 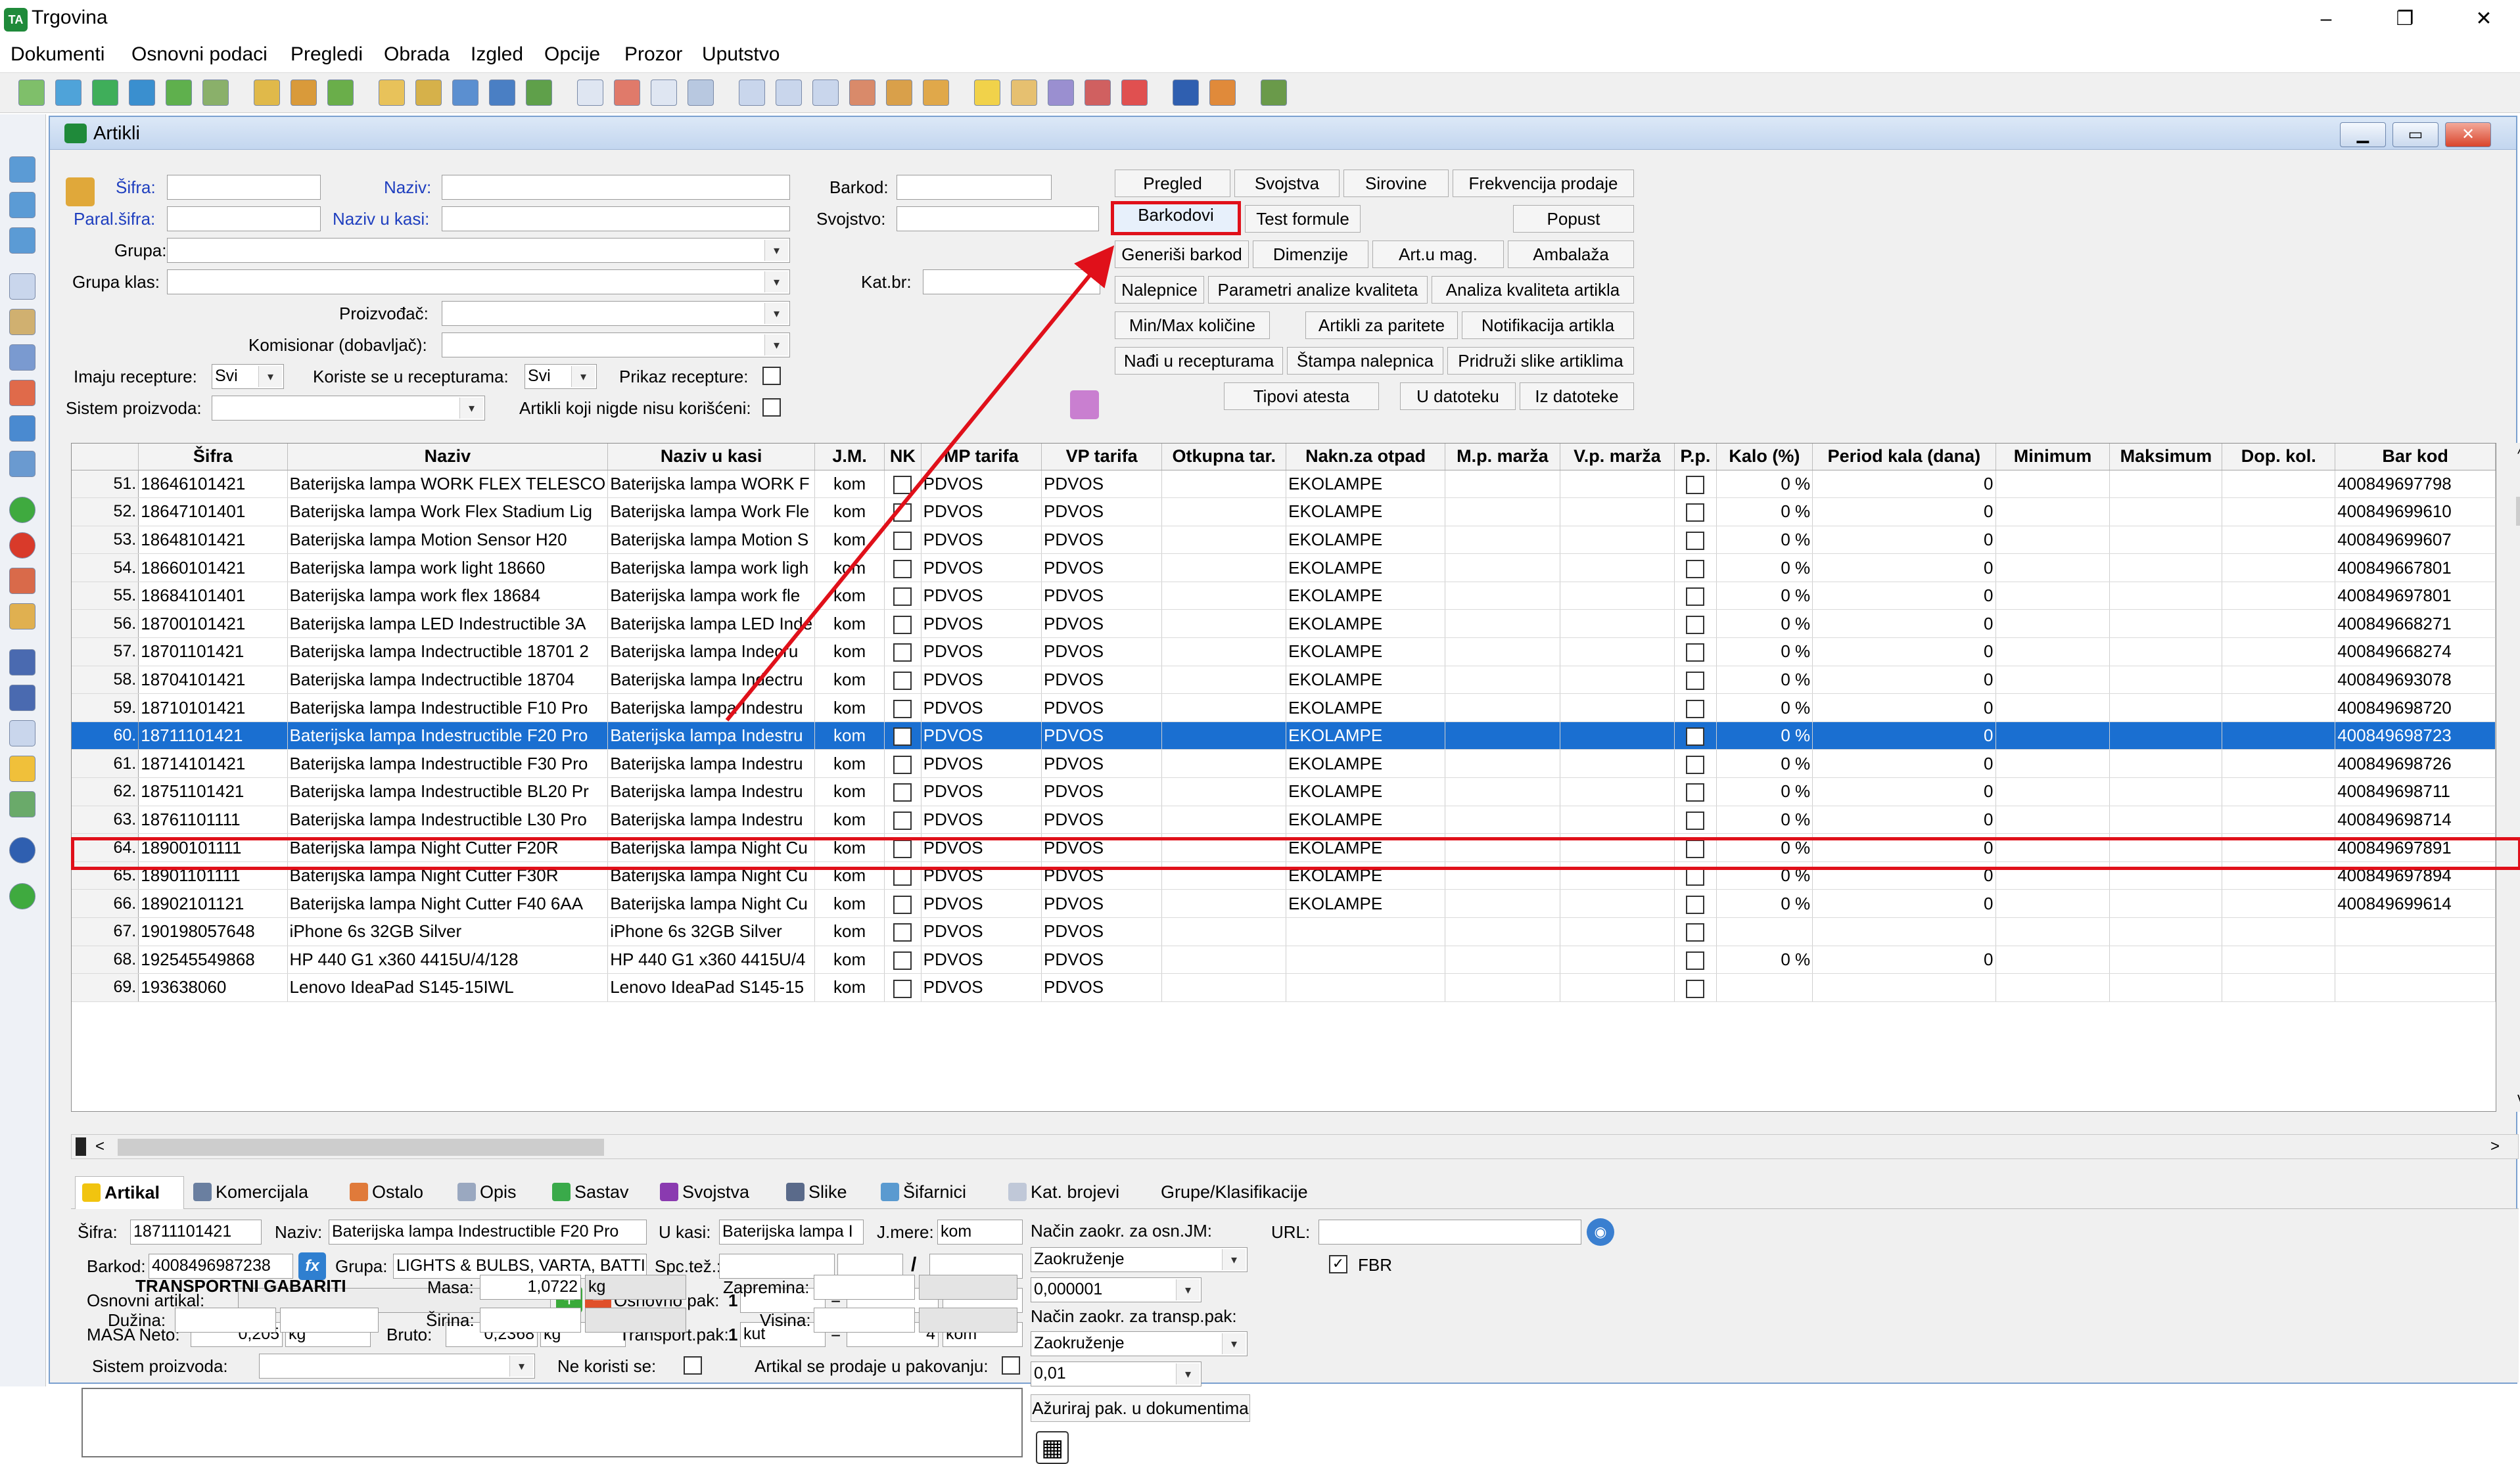 I want to click on grupa-klas-select: ▾, so click(x=478, y=281).